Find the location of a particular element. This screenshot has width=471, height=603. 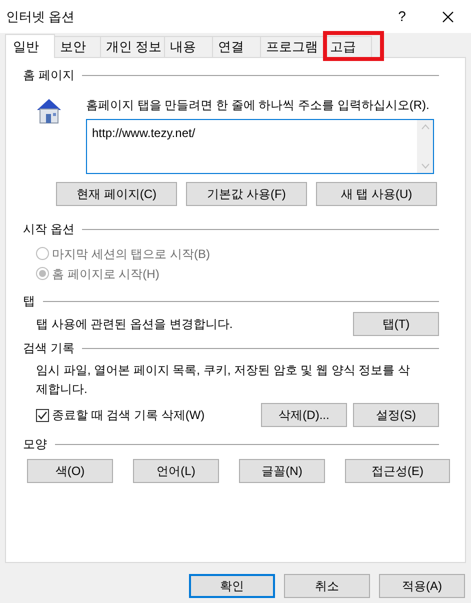

button: 탭(T) is located at coordinates (396, 324).